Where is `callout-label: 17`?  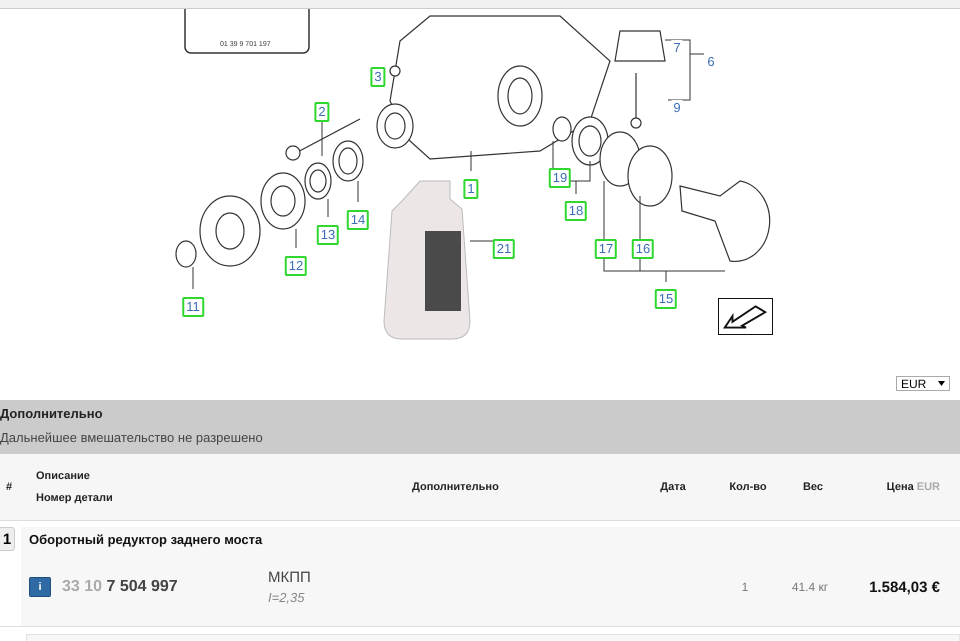 callout-label: 17 is located at coordinates (606, 249).